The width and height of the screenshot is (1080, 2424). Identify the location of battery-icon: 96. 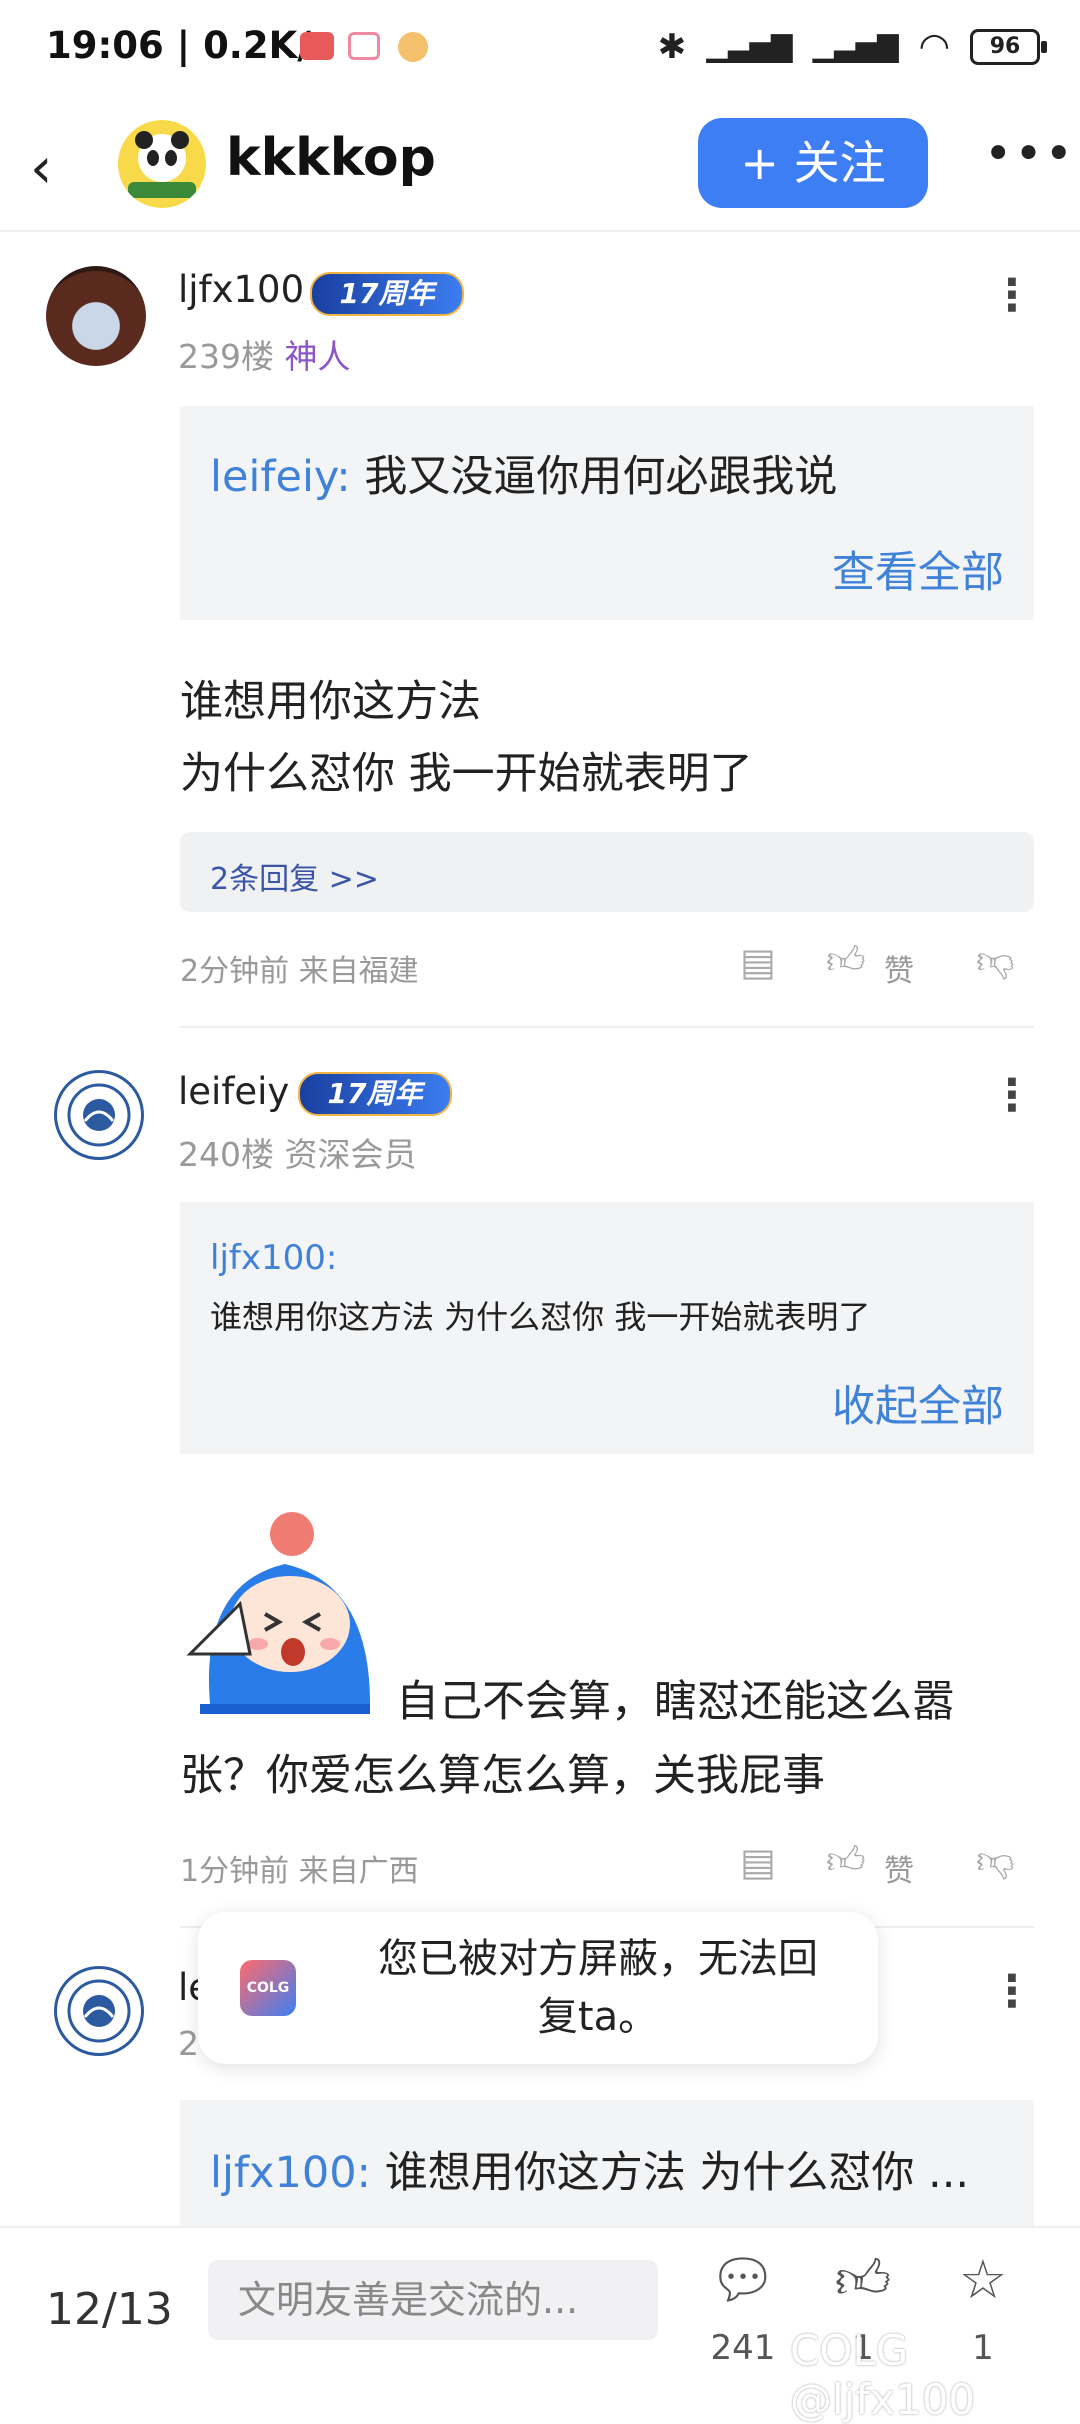
(1008, 46).